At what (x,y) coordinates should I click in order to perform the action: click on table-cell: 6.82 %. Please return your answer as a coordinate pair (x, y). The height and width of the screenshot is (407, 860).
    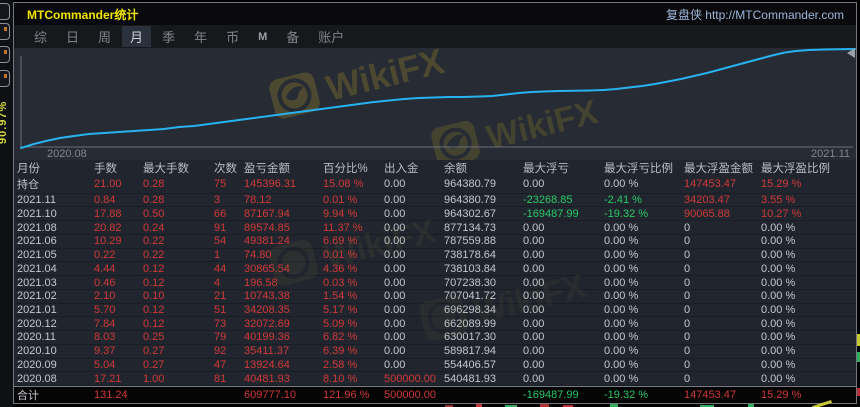
    Looking at the image, I should click on (340, 337).